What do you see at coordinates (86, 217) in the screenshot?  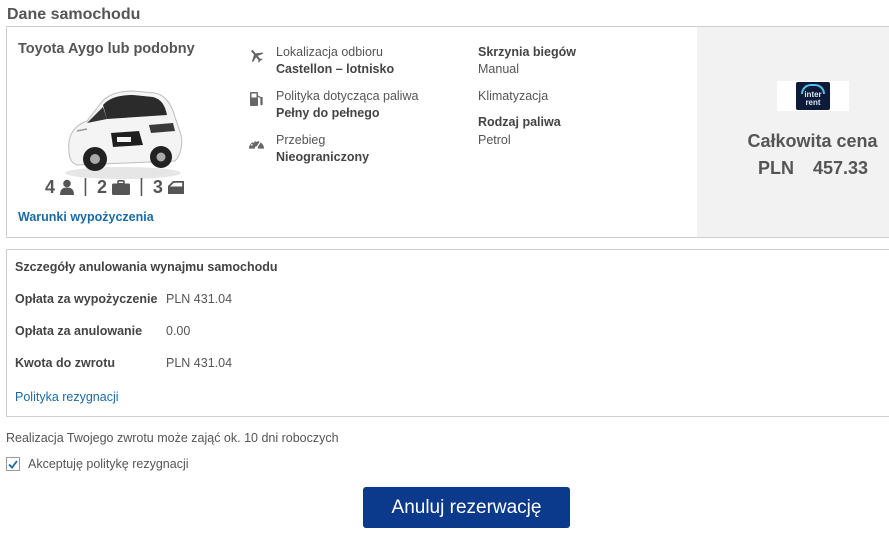 I see `rental-terms-link: Warunki wypożyczenia` at bounding box center [86, 217].